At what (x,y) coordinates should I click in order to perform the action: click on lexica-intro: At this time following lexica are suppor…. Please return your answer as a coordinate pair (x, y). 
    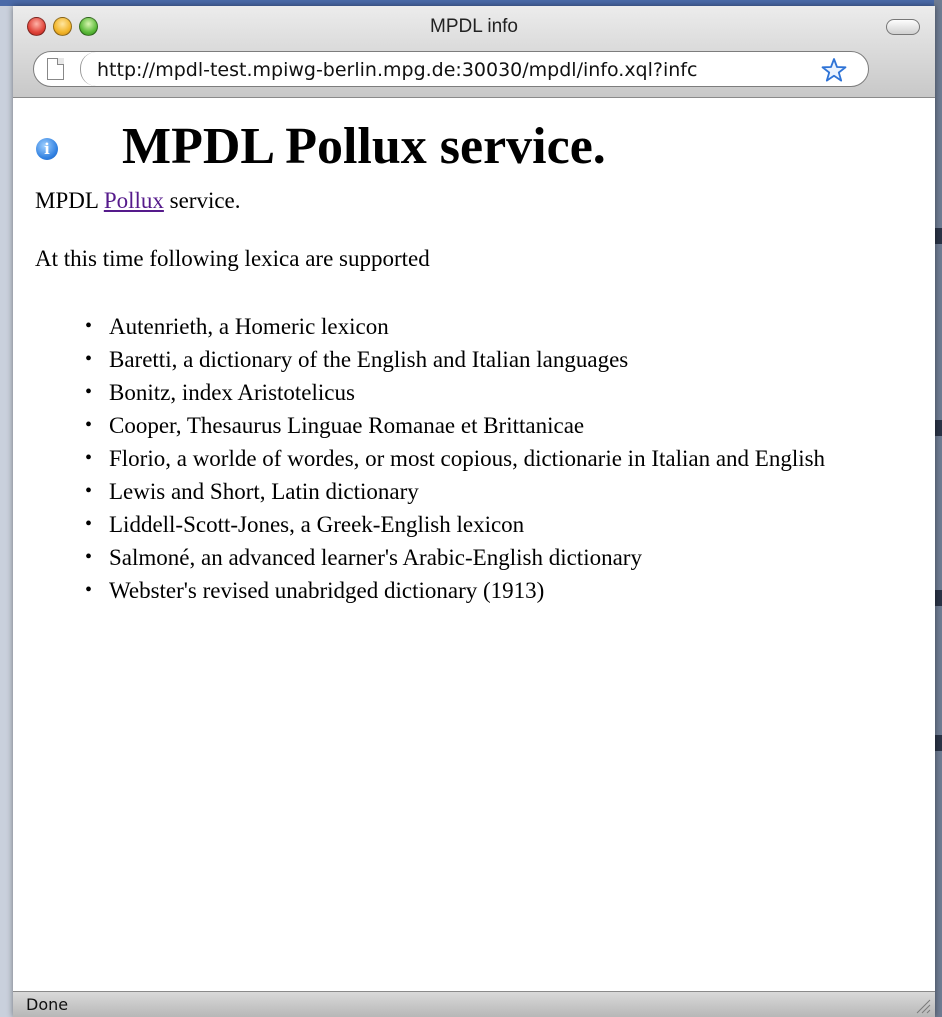
    Looking at the image, I should click on (232, 258).